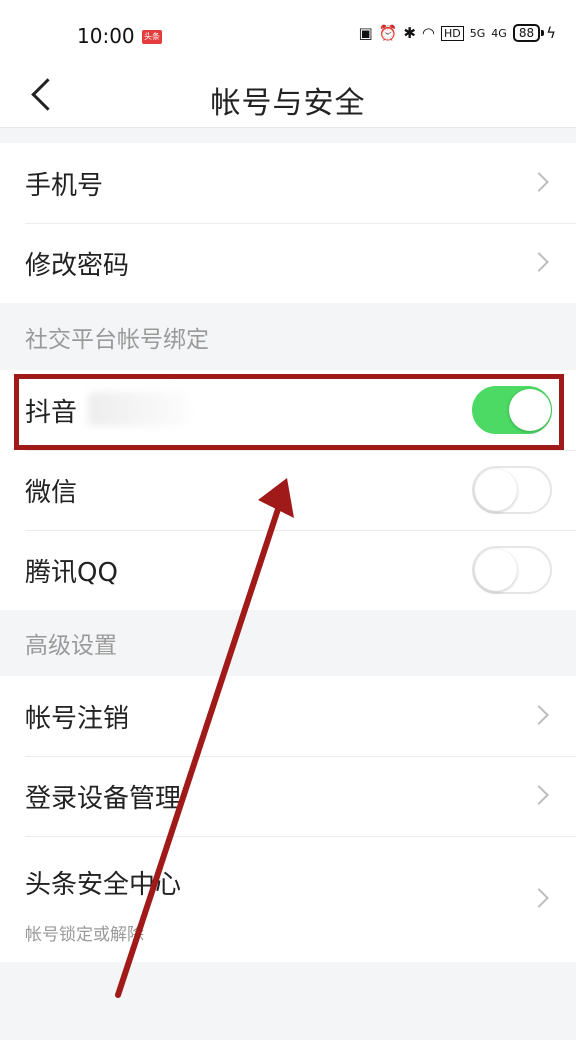 The image size is (576, 1040). What do you see at coordinates (64, 185) in the screenshot?
I see `phone-label: 手机号` at bounding box center [64, 185].